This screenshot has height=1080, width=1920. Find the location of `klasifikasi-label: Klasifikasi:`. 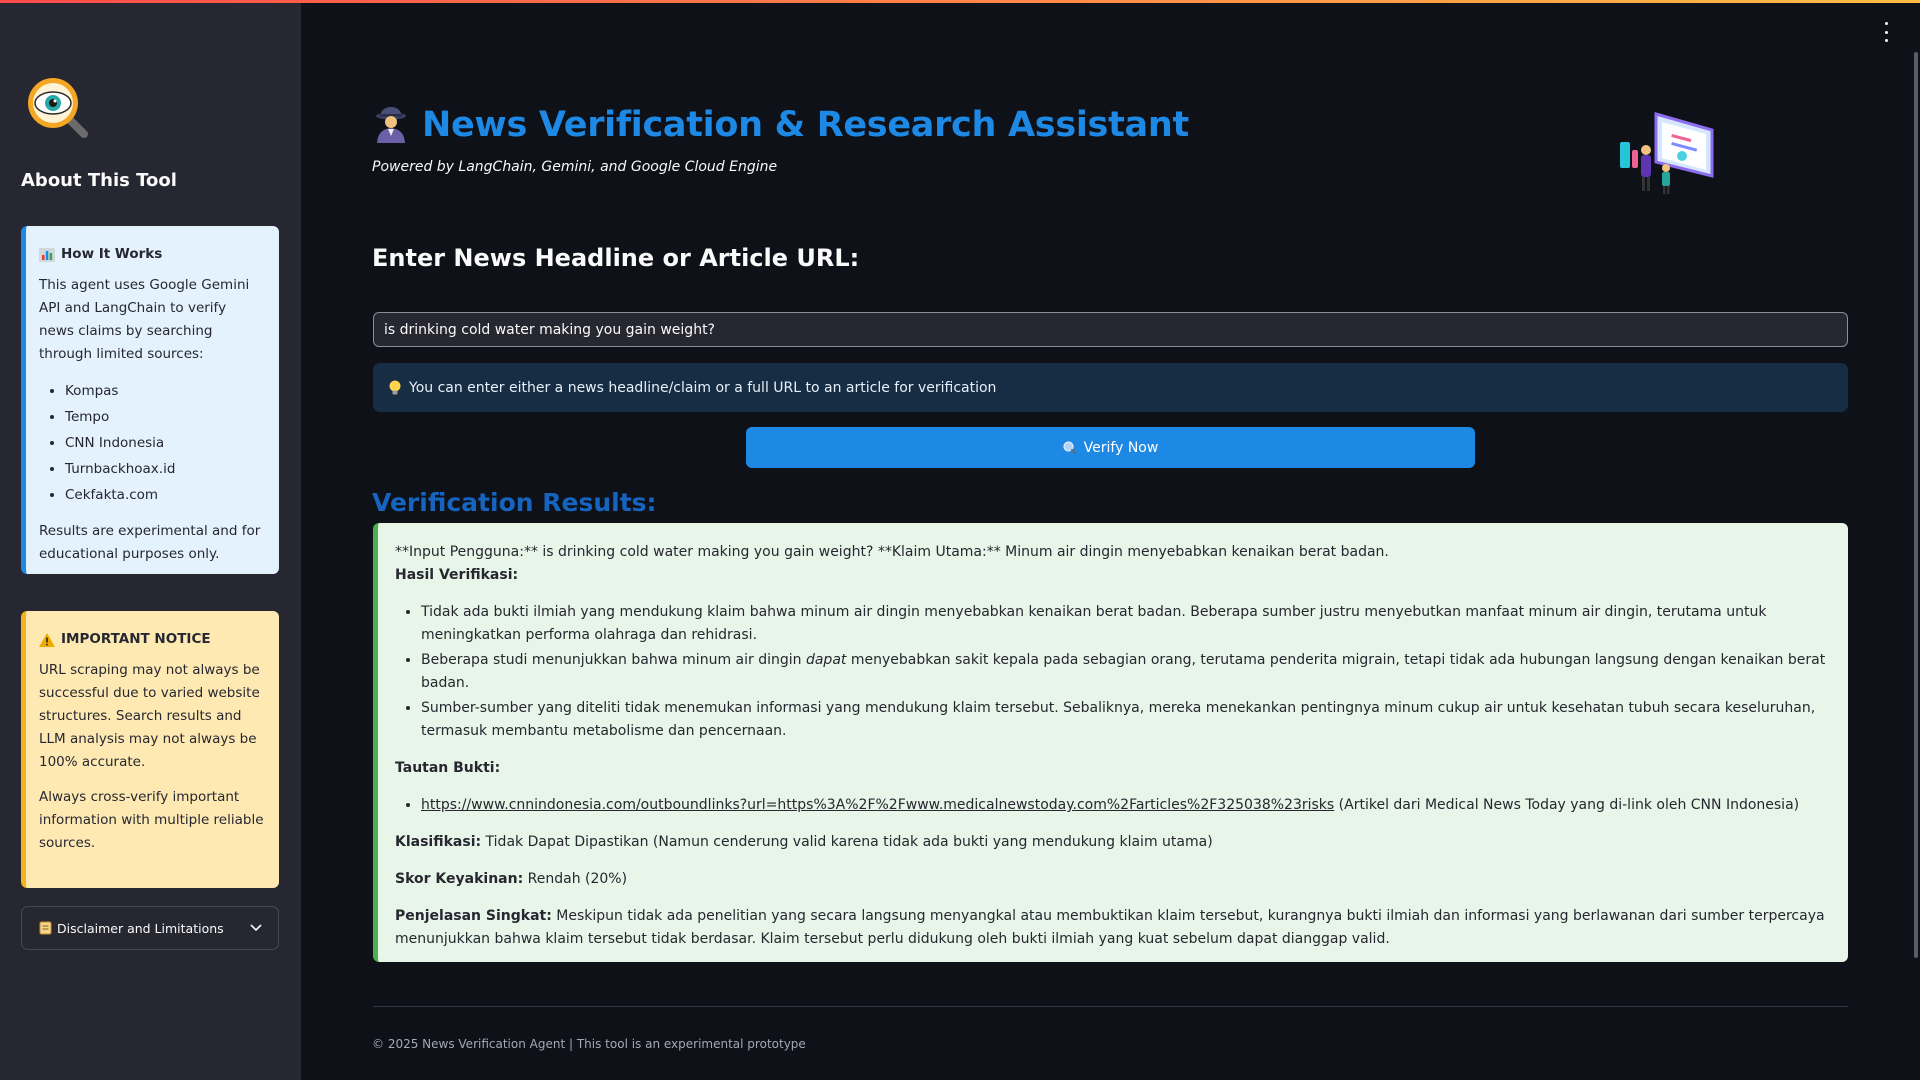

klasifikasi-label: Klasifikasi: is located at coordinates (438, 842).